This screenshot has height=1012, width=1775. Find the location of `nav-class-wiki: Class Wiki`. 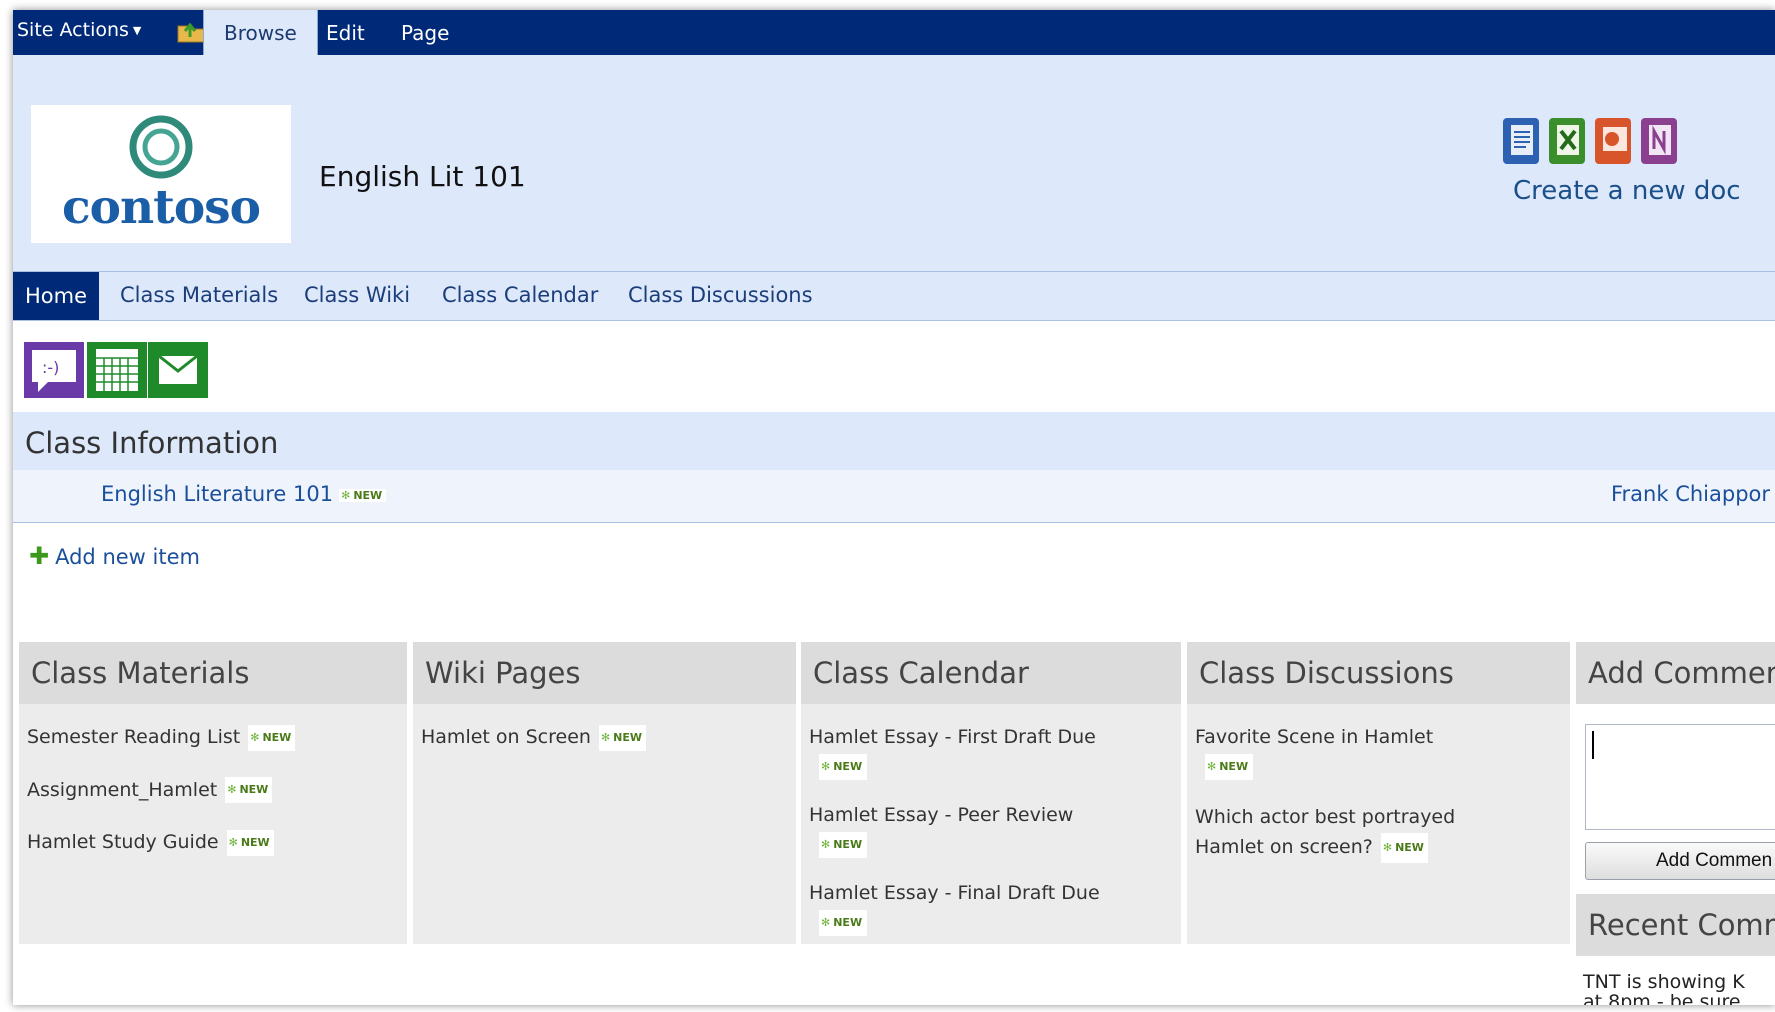

nav-class-wiki: Class Wiki is located at coordinates (357, 295).